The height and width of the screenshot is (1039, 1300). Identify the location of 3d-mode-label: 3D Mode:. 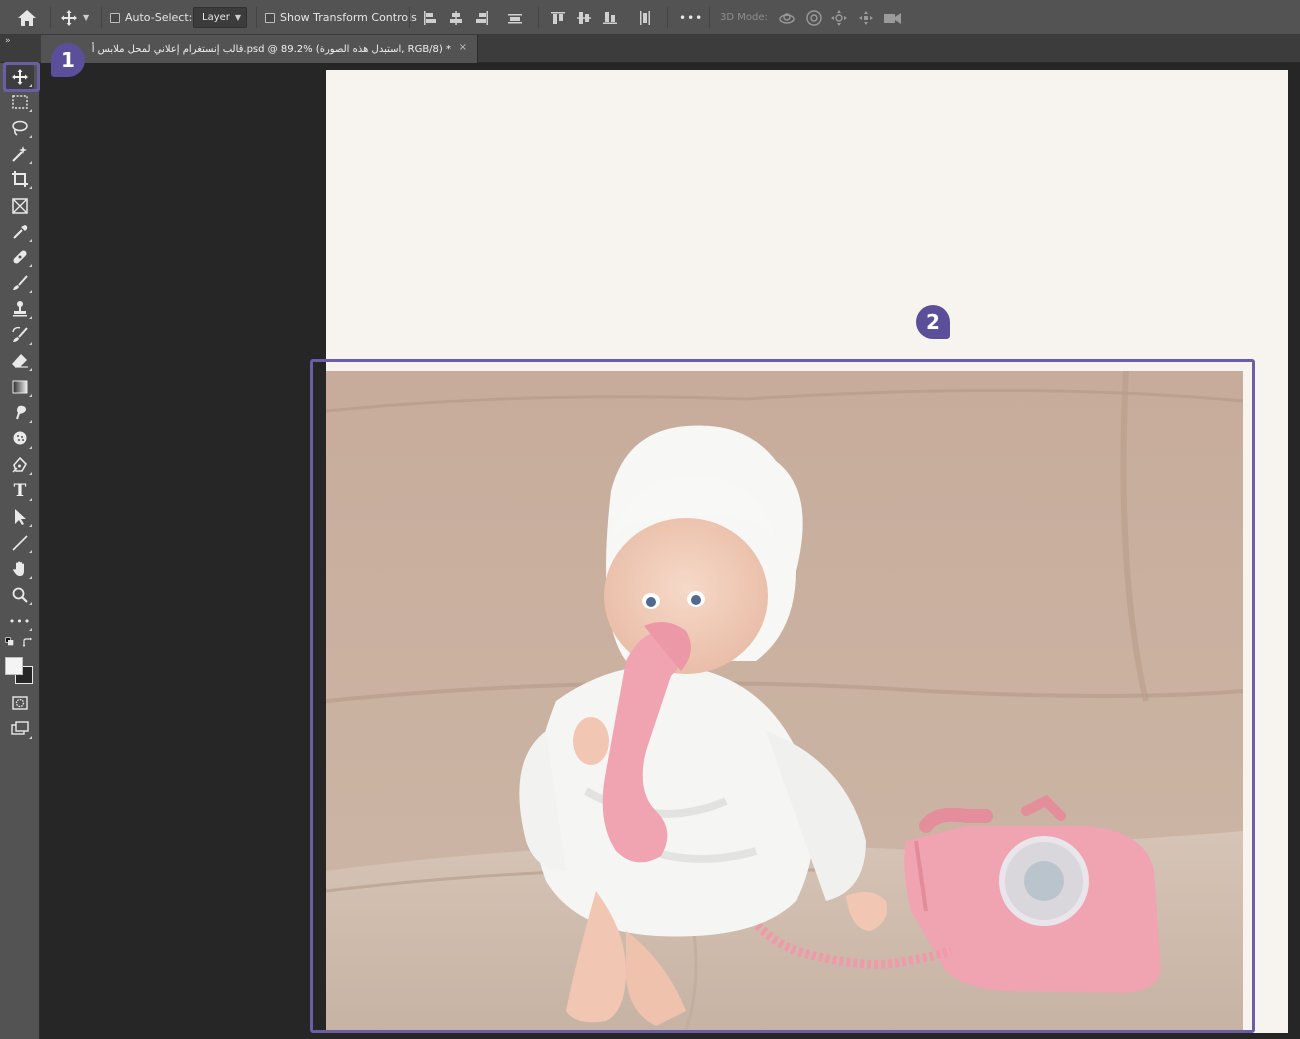
(744, 17).